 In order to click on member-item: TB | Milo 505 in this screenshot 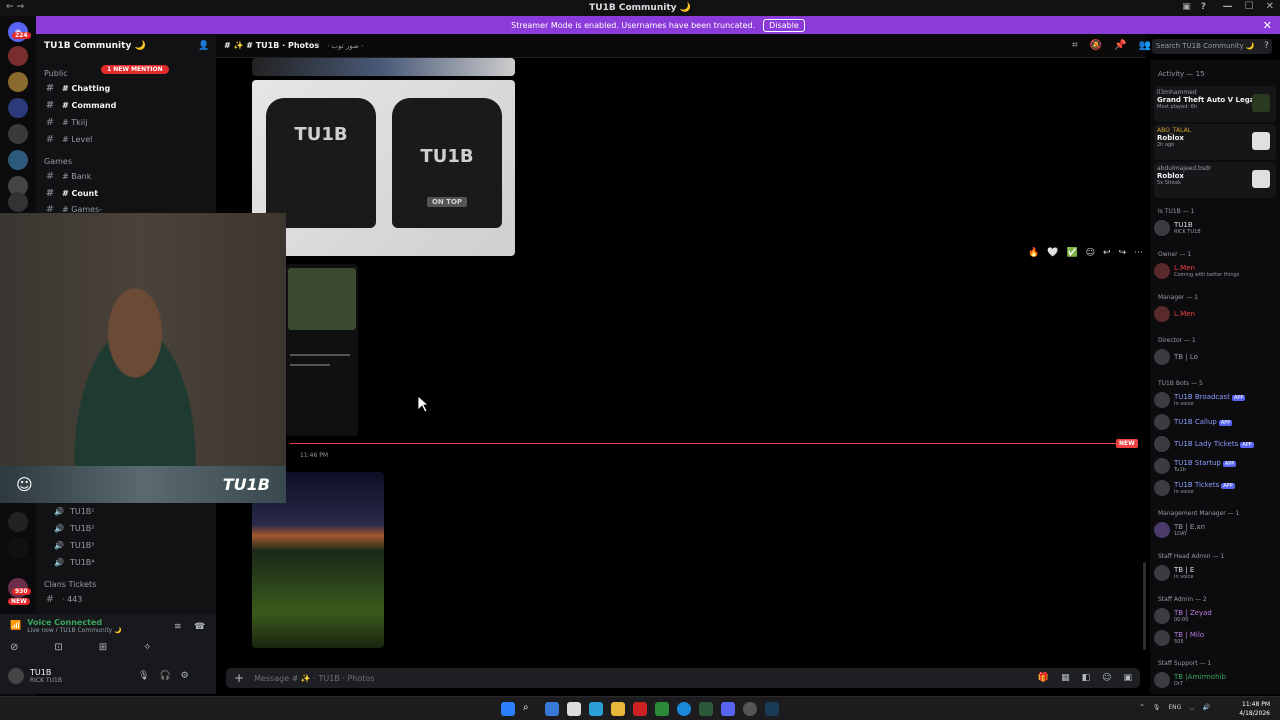, I will do `click(1216, 638)`.